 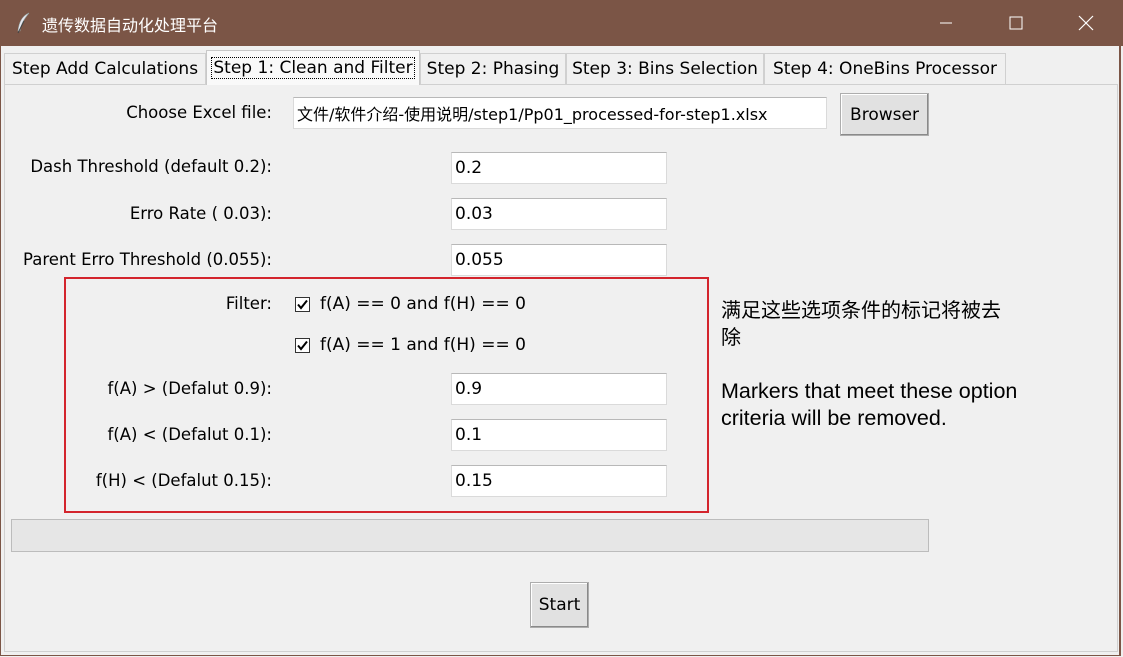 What do you see at coordinates (561, 23) in the screenshot?
I see `title-bar: 遗传数据自动化处理平台` at bounding box center [561, 23].